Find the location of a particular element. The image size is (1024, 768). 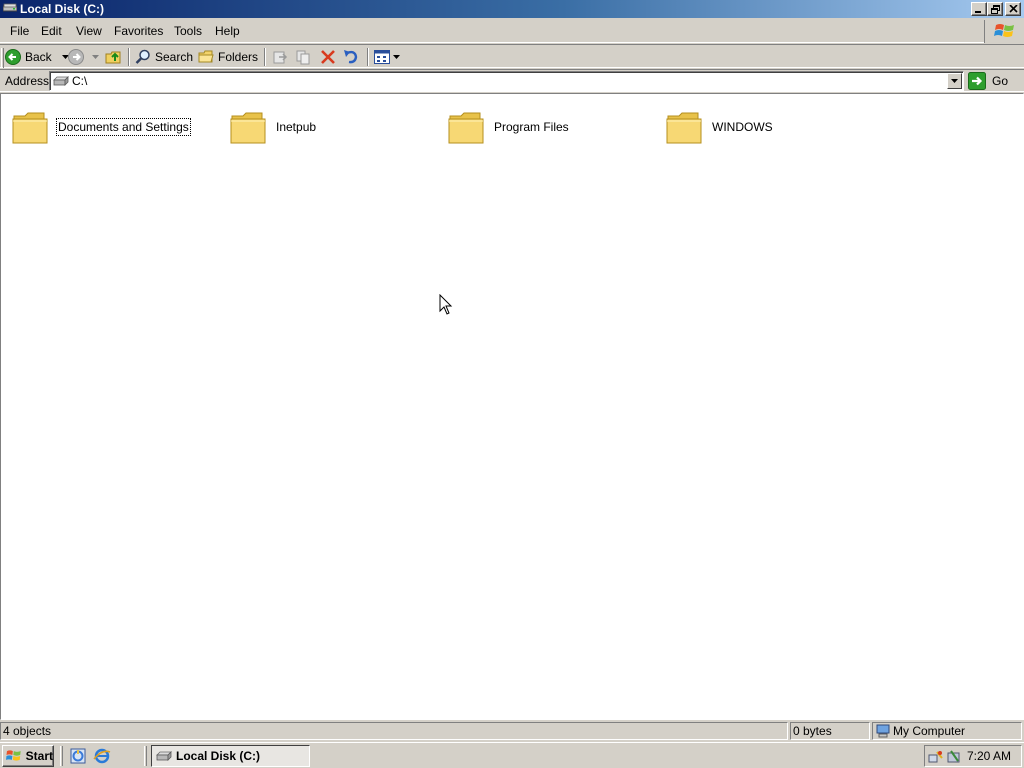

folder-item: Inetpub is located at coordinates (272, 127).